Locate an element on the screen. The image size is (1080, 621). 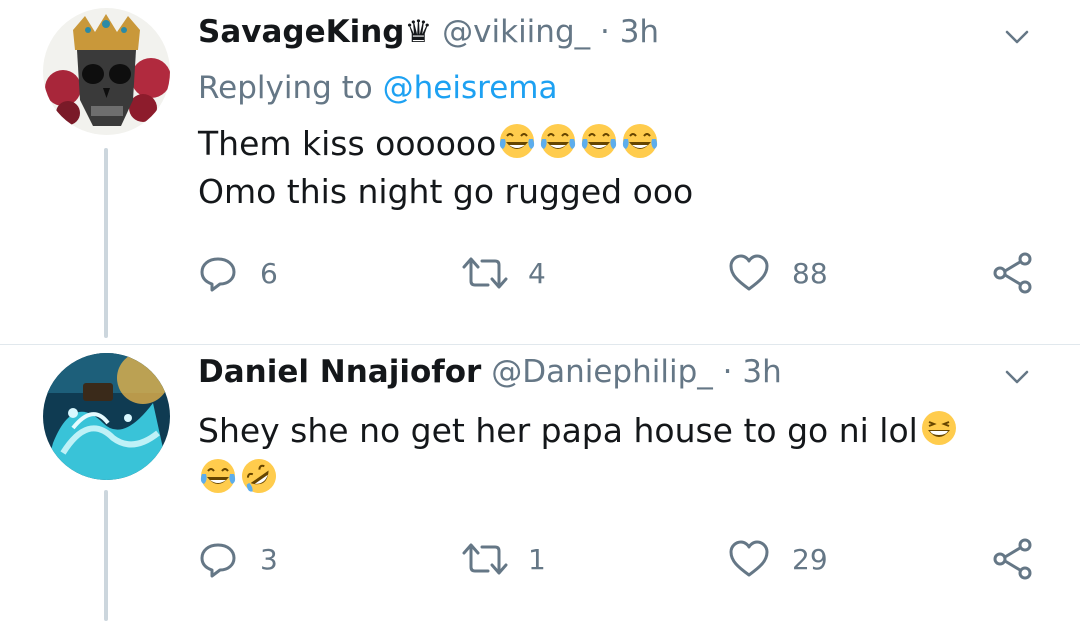
rolling-on-floor-laughing-emoji-icon is located at coordinates (259, 476).